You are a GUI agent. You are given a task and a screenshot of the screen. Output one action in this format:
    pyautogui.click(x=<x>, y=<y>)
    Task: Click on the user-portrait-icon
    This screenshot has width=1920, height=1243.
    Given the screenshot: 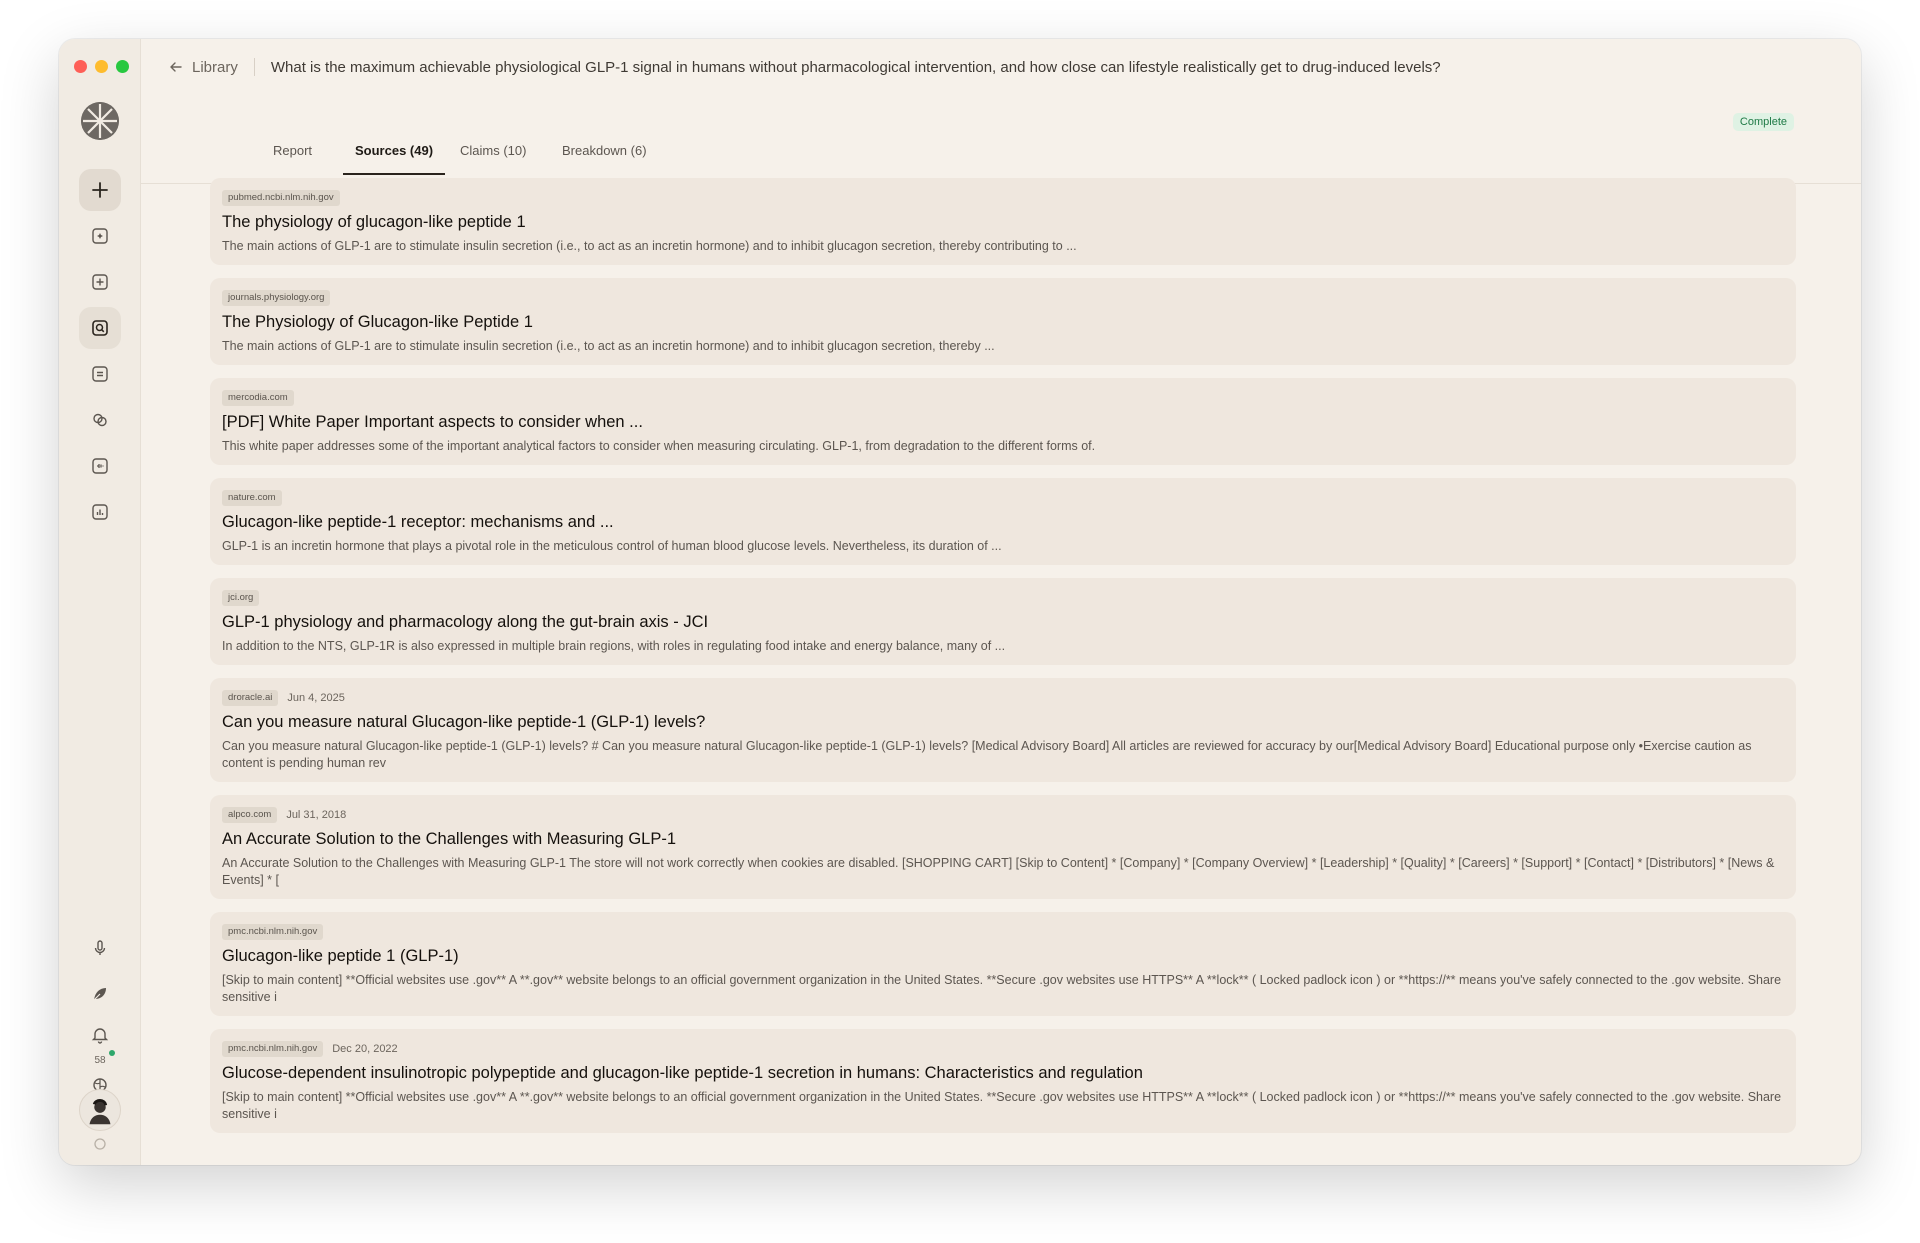 What is the action you would take?
    pyautogui.click(x=100, y=1112)
    